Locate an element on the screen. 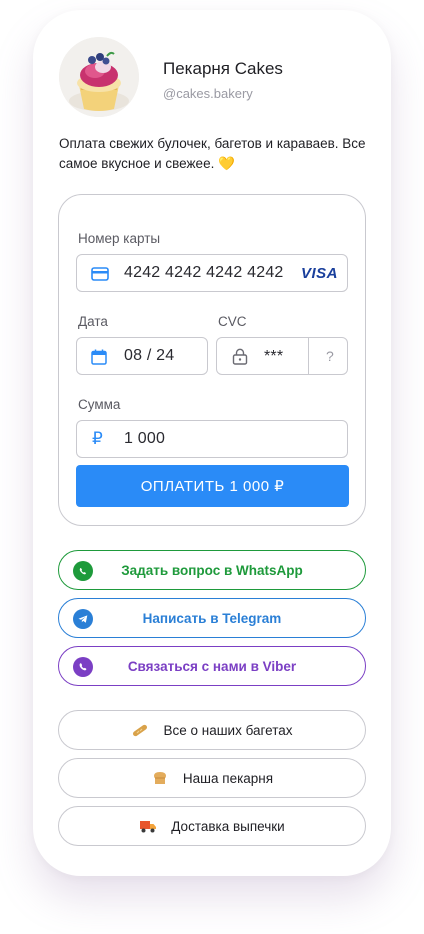 The width and height of the screenshot is (424, 934). telegram-label: Написать в Telegram is located at coordinates (212, 618).